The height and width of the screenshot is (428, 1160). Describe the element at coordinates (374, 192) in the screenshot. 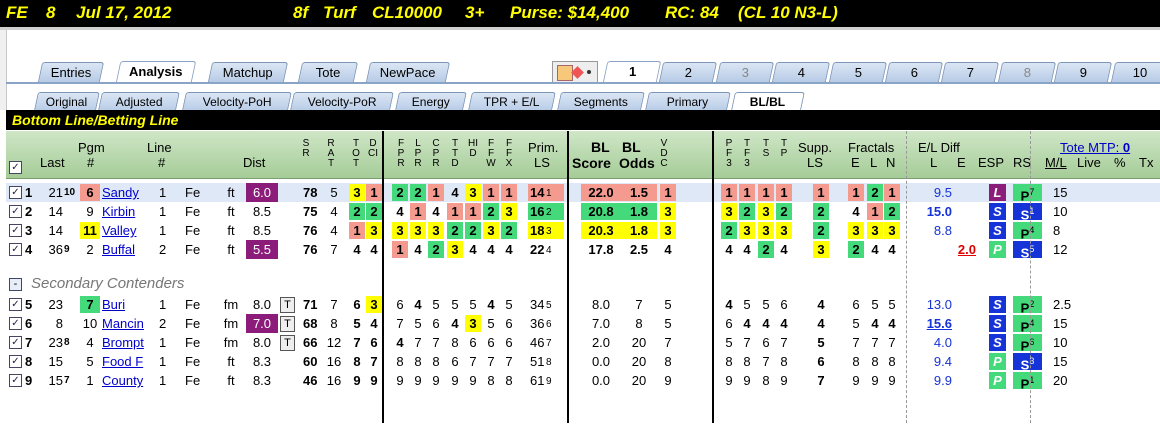

I see `rating-cell: 1` at that location.